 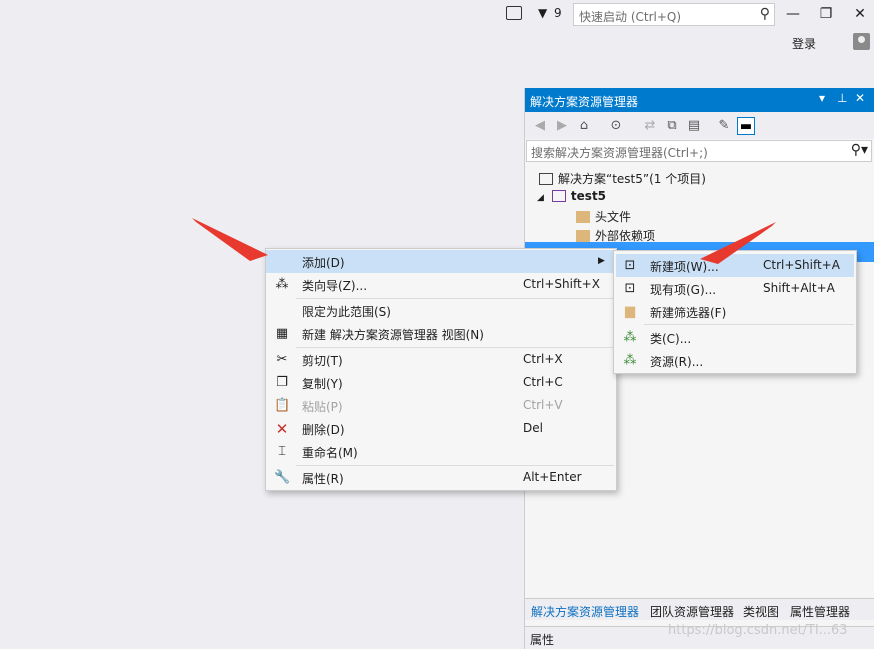 I want to click on annotation-arrows, so click(x=484, y=241).